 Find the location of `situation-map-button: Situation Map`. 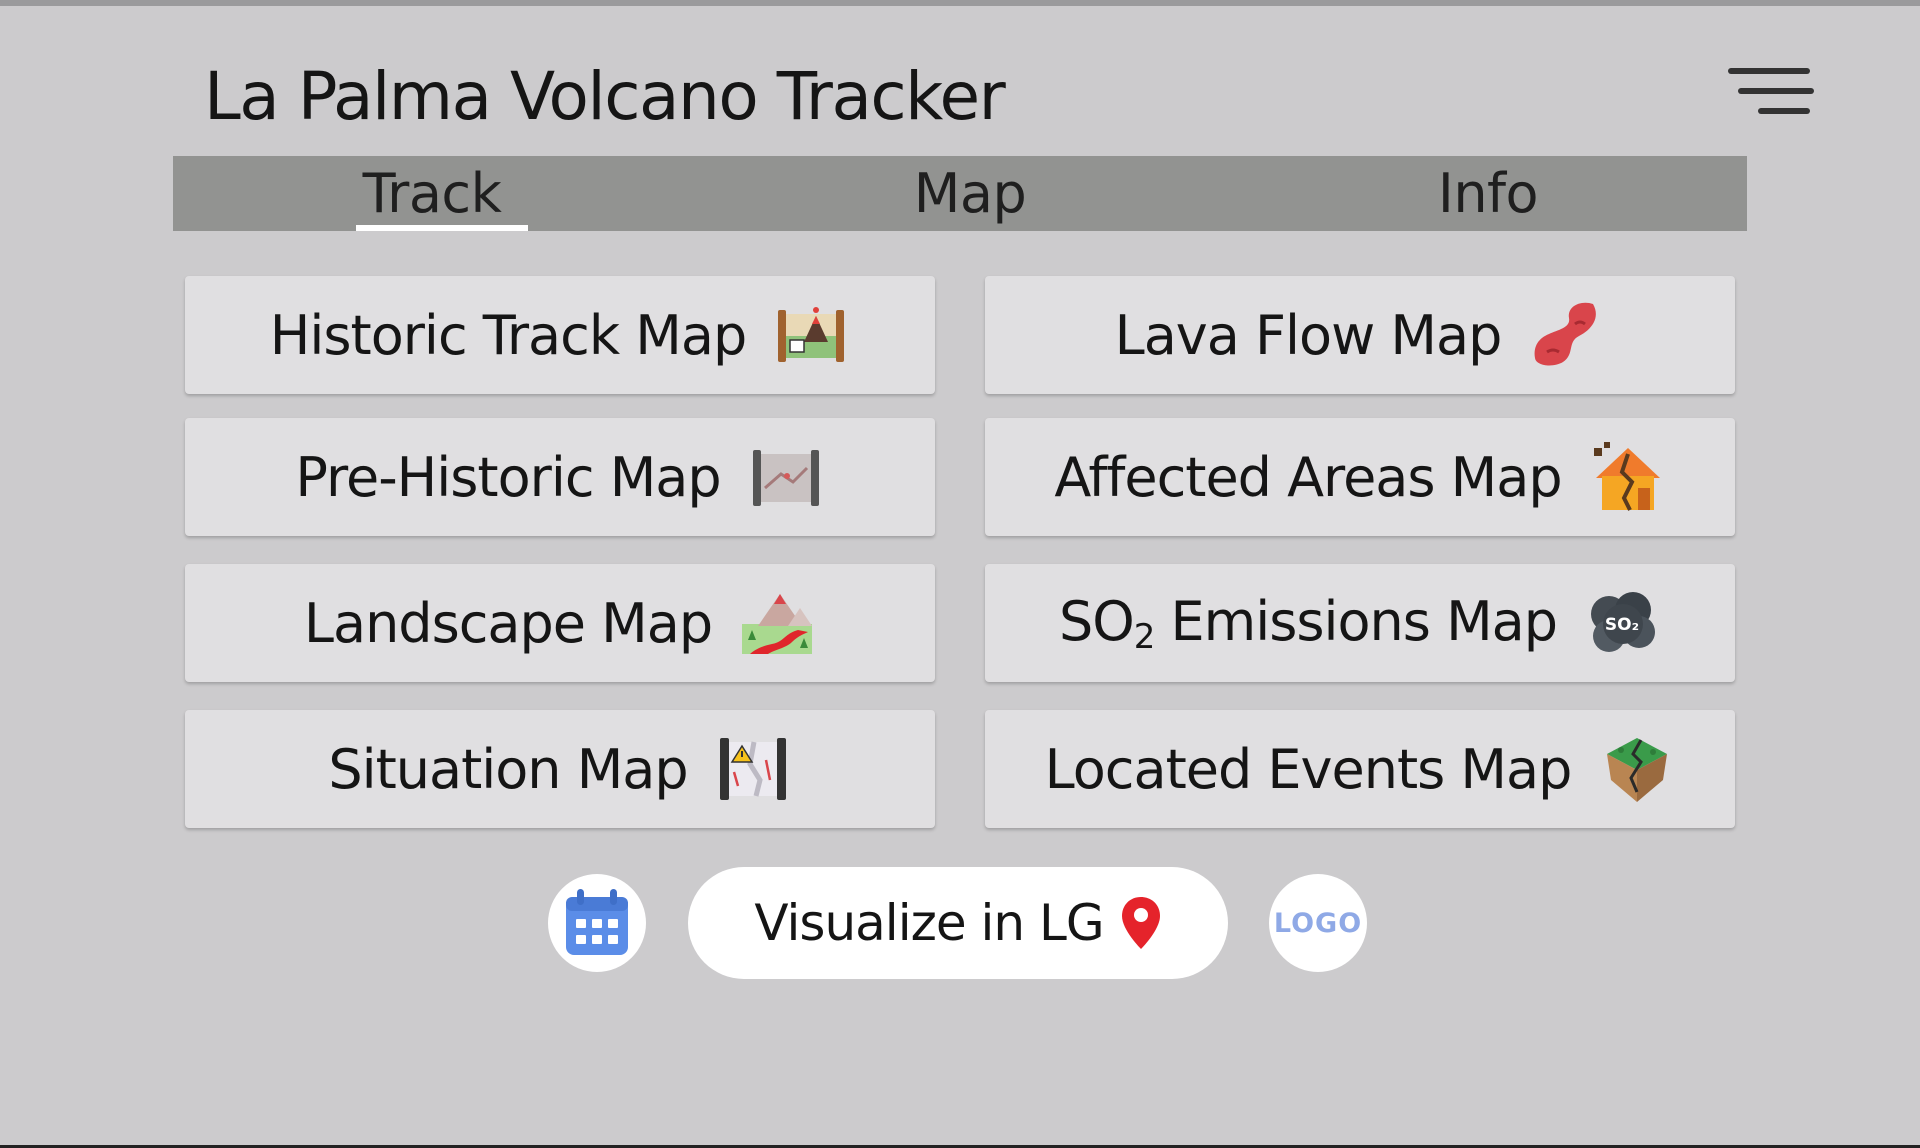

situation-map-button: Situation Map is located at coordinates (560, 769).